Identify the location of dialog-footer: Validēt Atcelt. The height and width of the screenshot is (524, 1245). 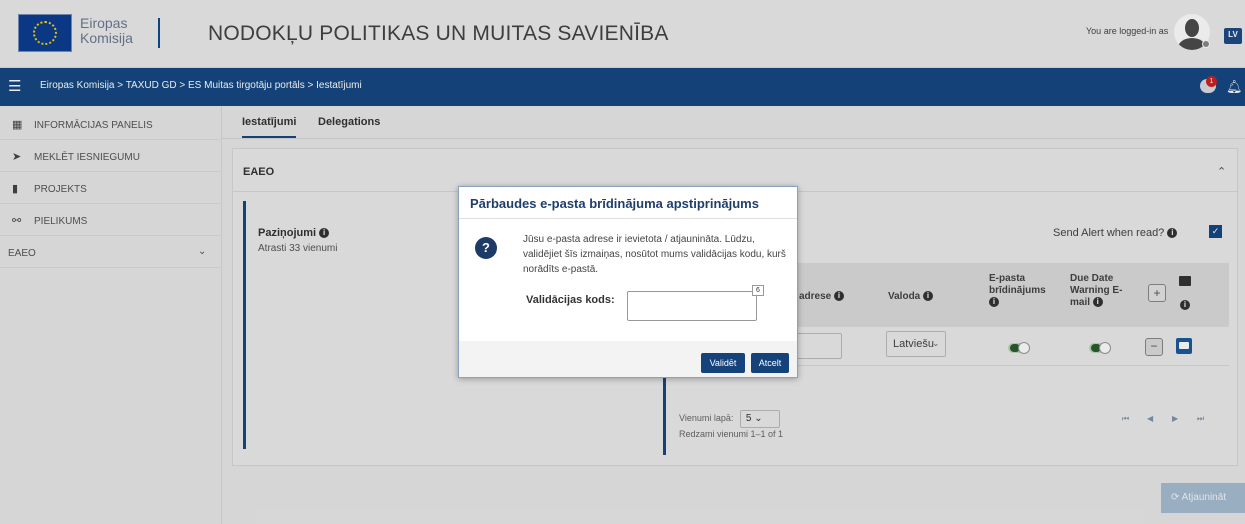
(628, 359).